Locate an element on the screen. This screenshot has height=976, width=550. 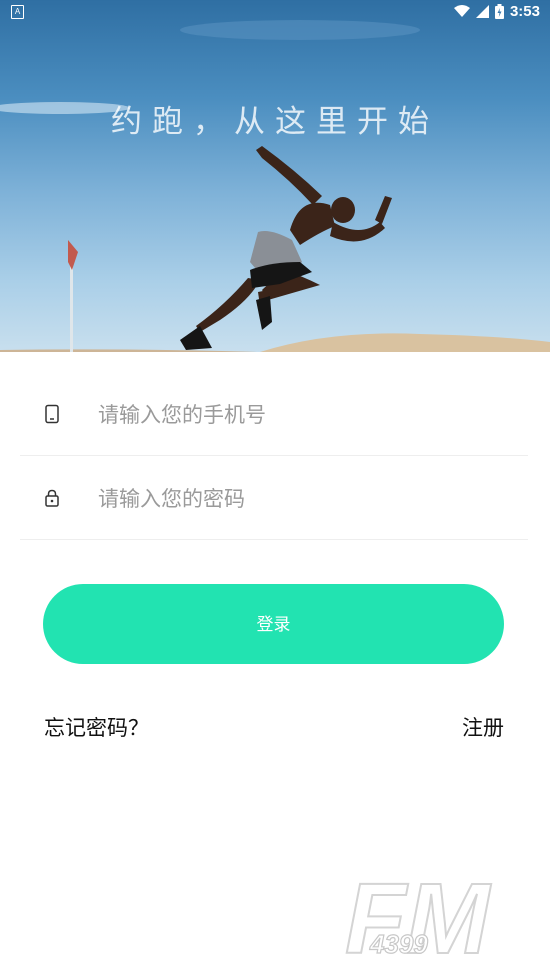
password-input is located at coordinates (298, 499).